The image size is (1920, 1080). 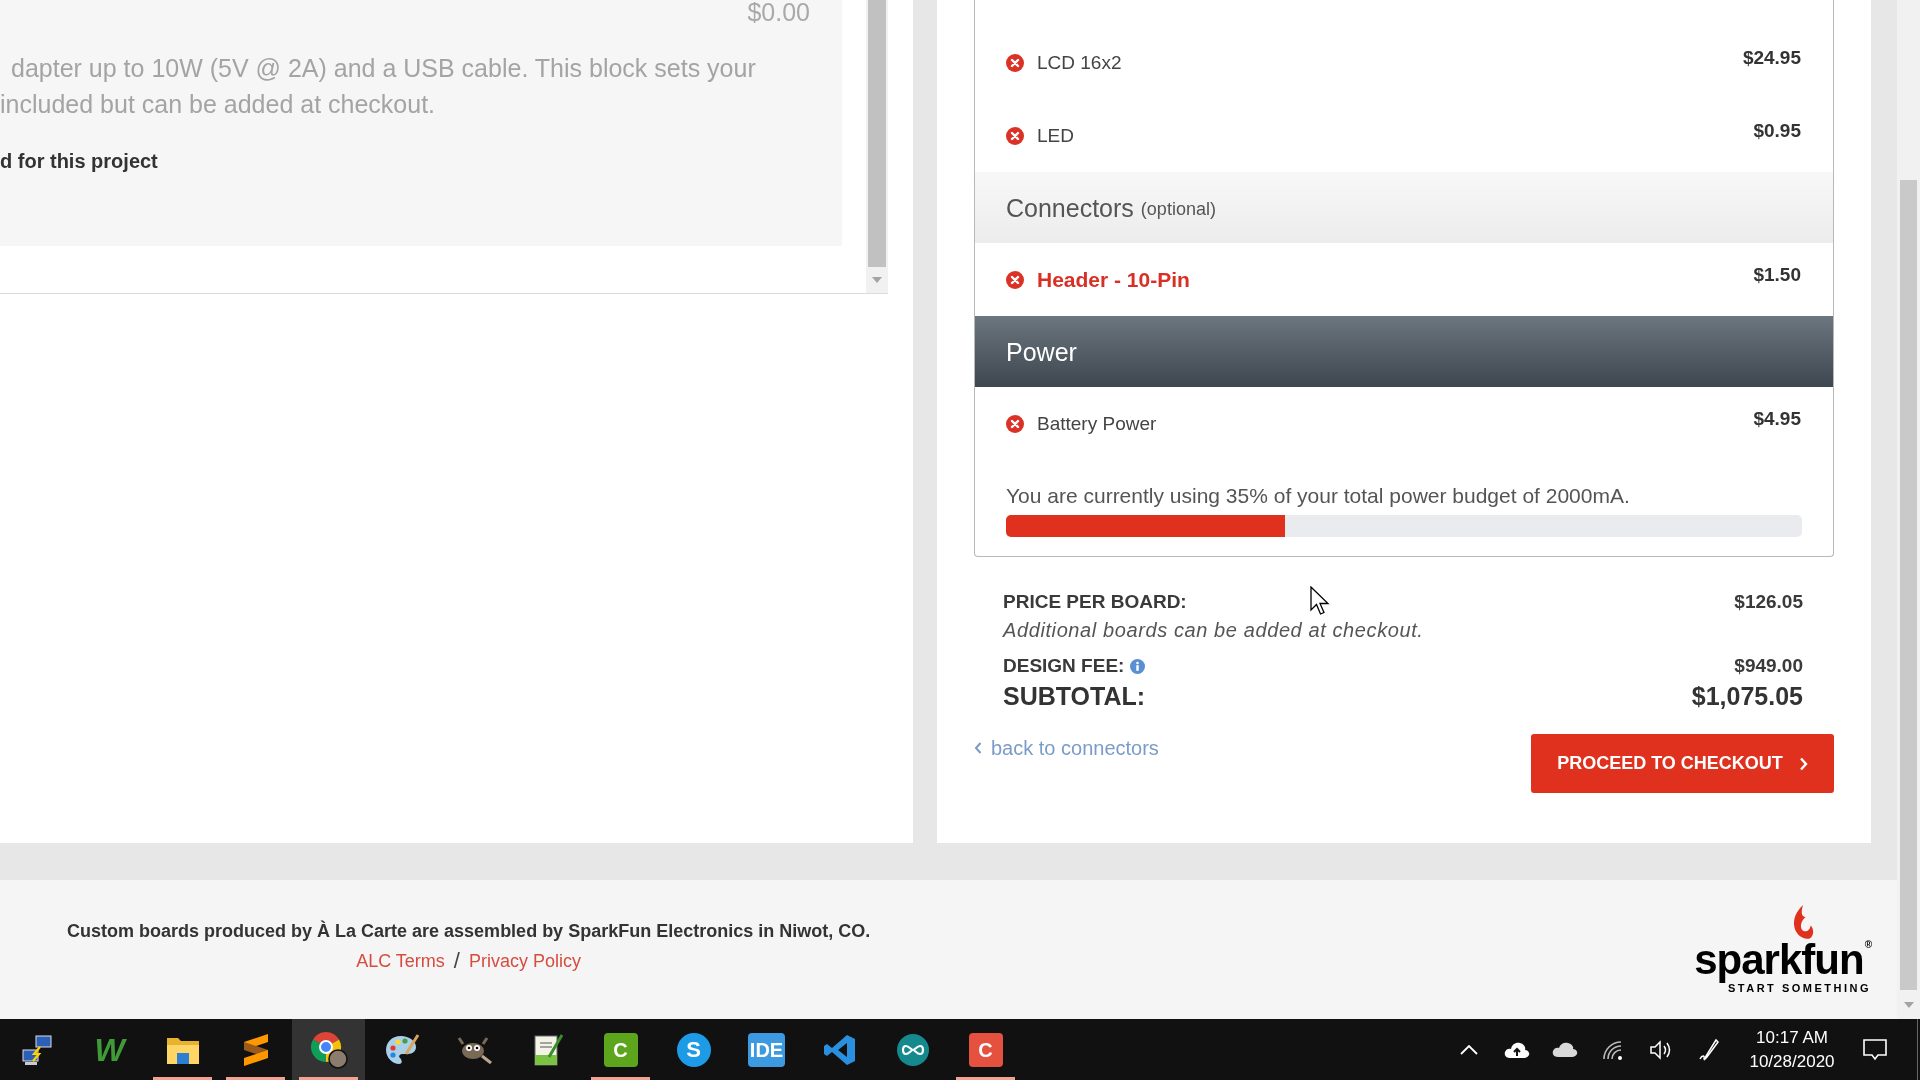 What do you see at coordinates (36, 1049) in the screenshot?
I see `network-computers-icon` at bounding box center [36, 1049].